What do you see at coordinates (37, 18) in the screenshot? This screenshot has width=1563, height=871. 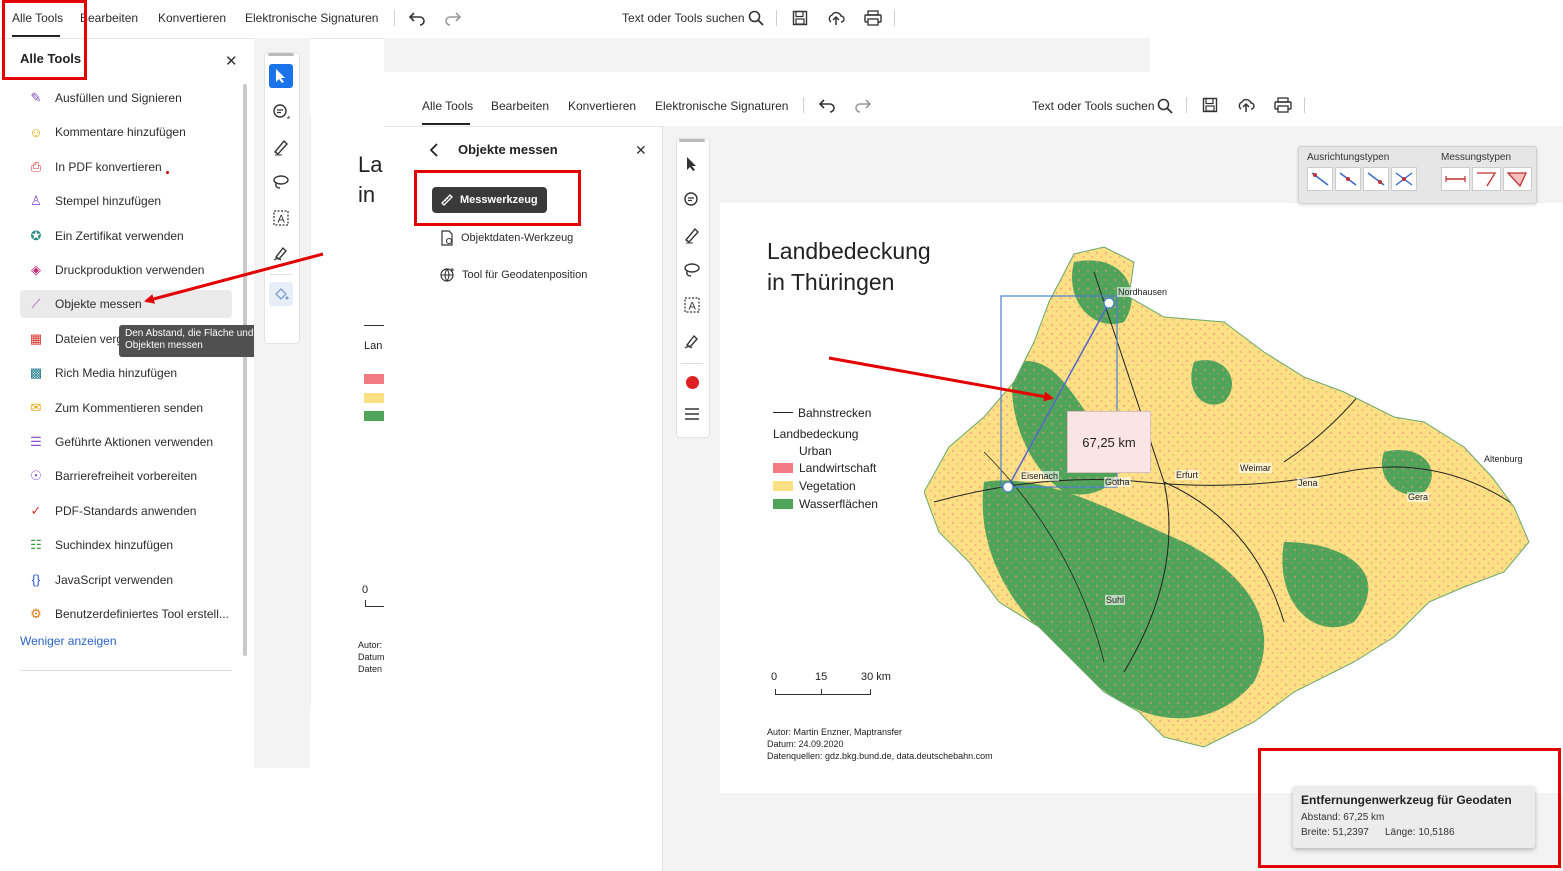 I see `back-menu-all-tools: Alle Tools` at bounding box center [37, 18].